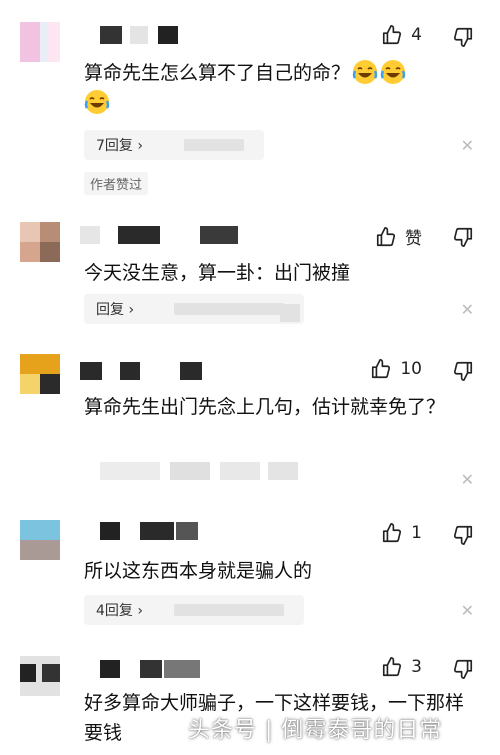 The width and height of the screenshot is (500, 755). Describe the element at coordinates (411, 369) in the screenshot. I see `like-count: 10` at that location.